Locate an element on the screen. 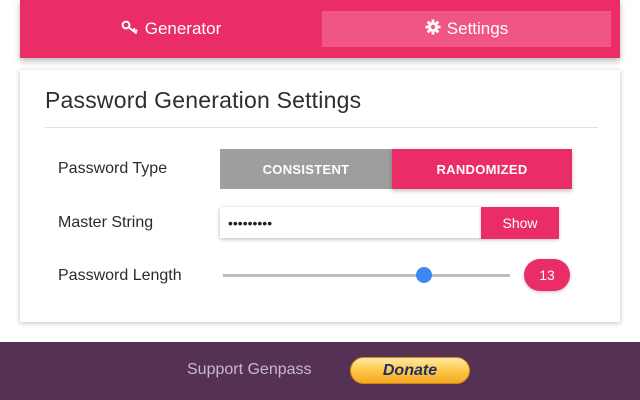  tab-settings: Settings is located at coordinates (466, 29).